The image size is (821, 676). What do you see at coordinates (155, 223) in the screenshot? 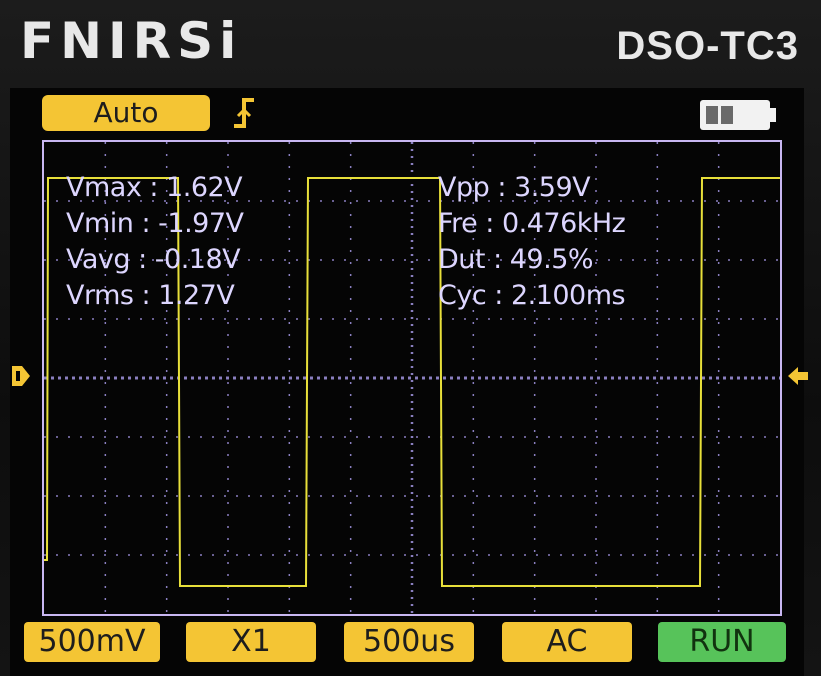
I see `vmin-readout: Vmin : -1.97V` at bounding box center [155, 223].